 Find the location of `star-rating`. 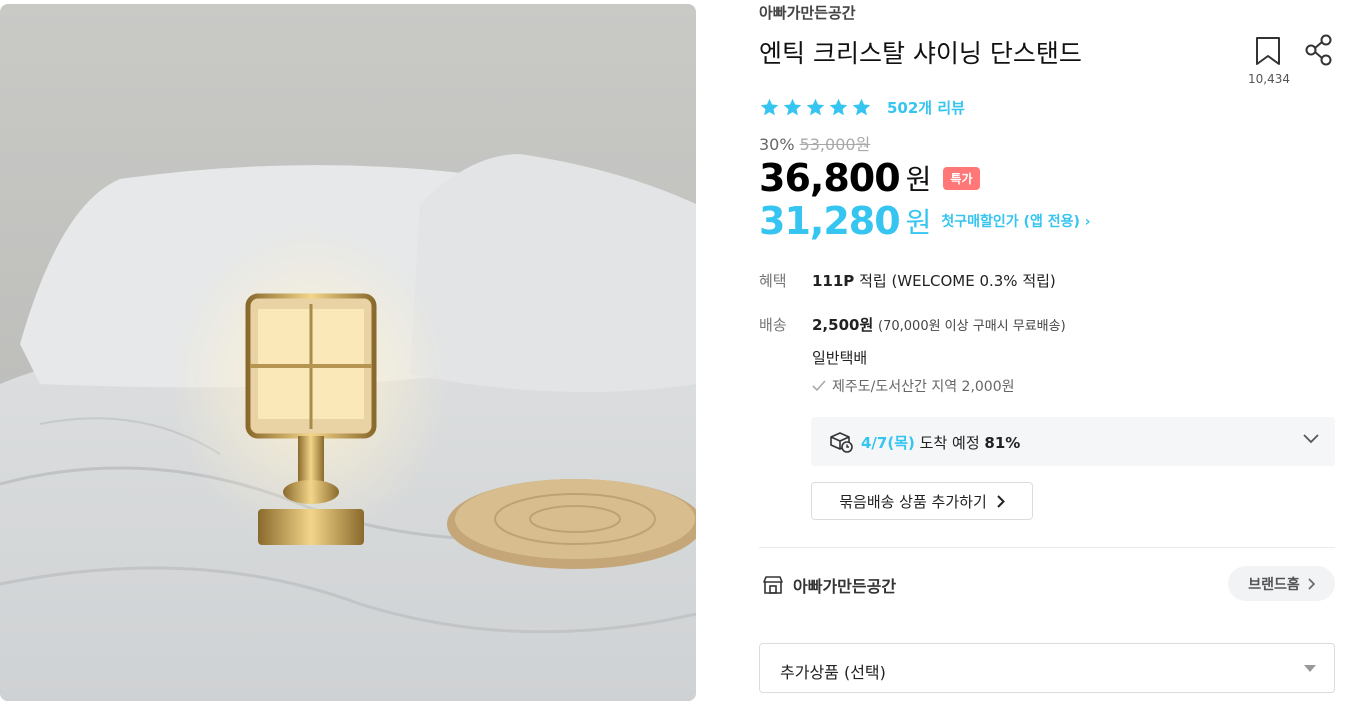

star-rating is located at coordinates (815, 107).